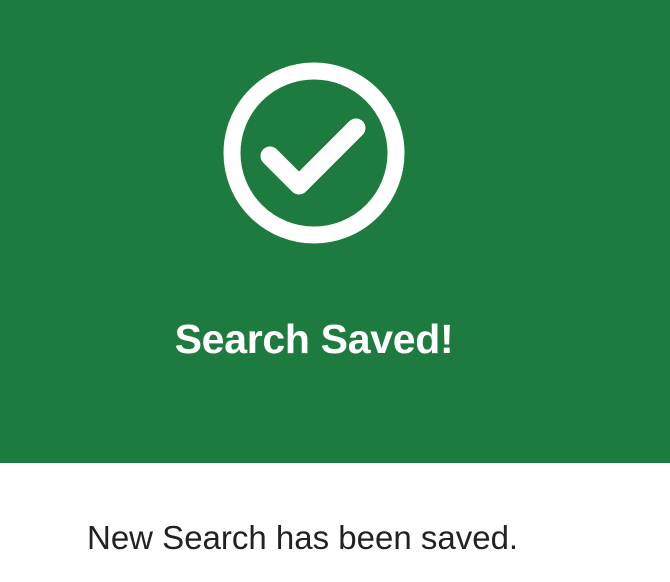 The image size is (670, 582). Describe the element at coordinates (314, 339) in the screenshot. I see `dialog-title: Search Saved!` at that location.